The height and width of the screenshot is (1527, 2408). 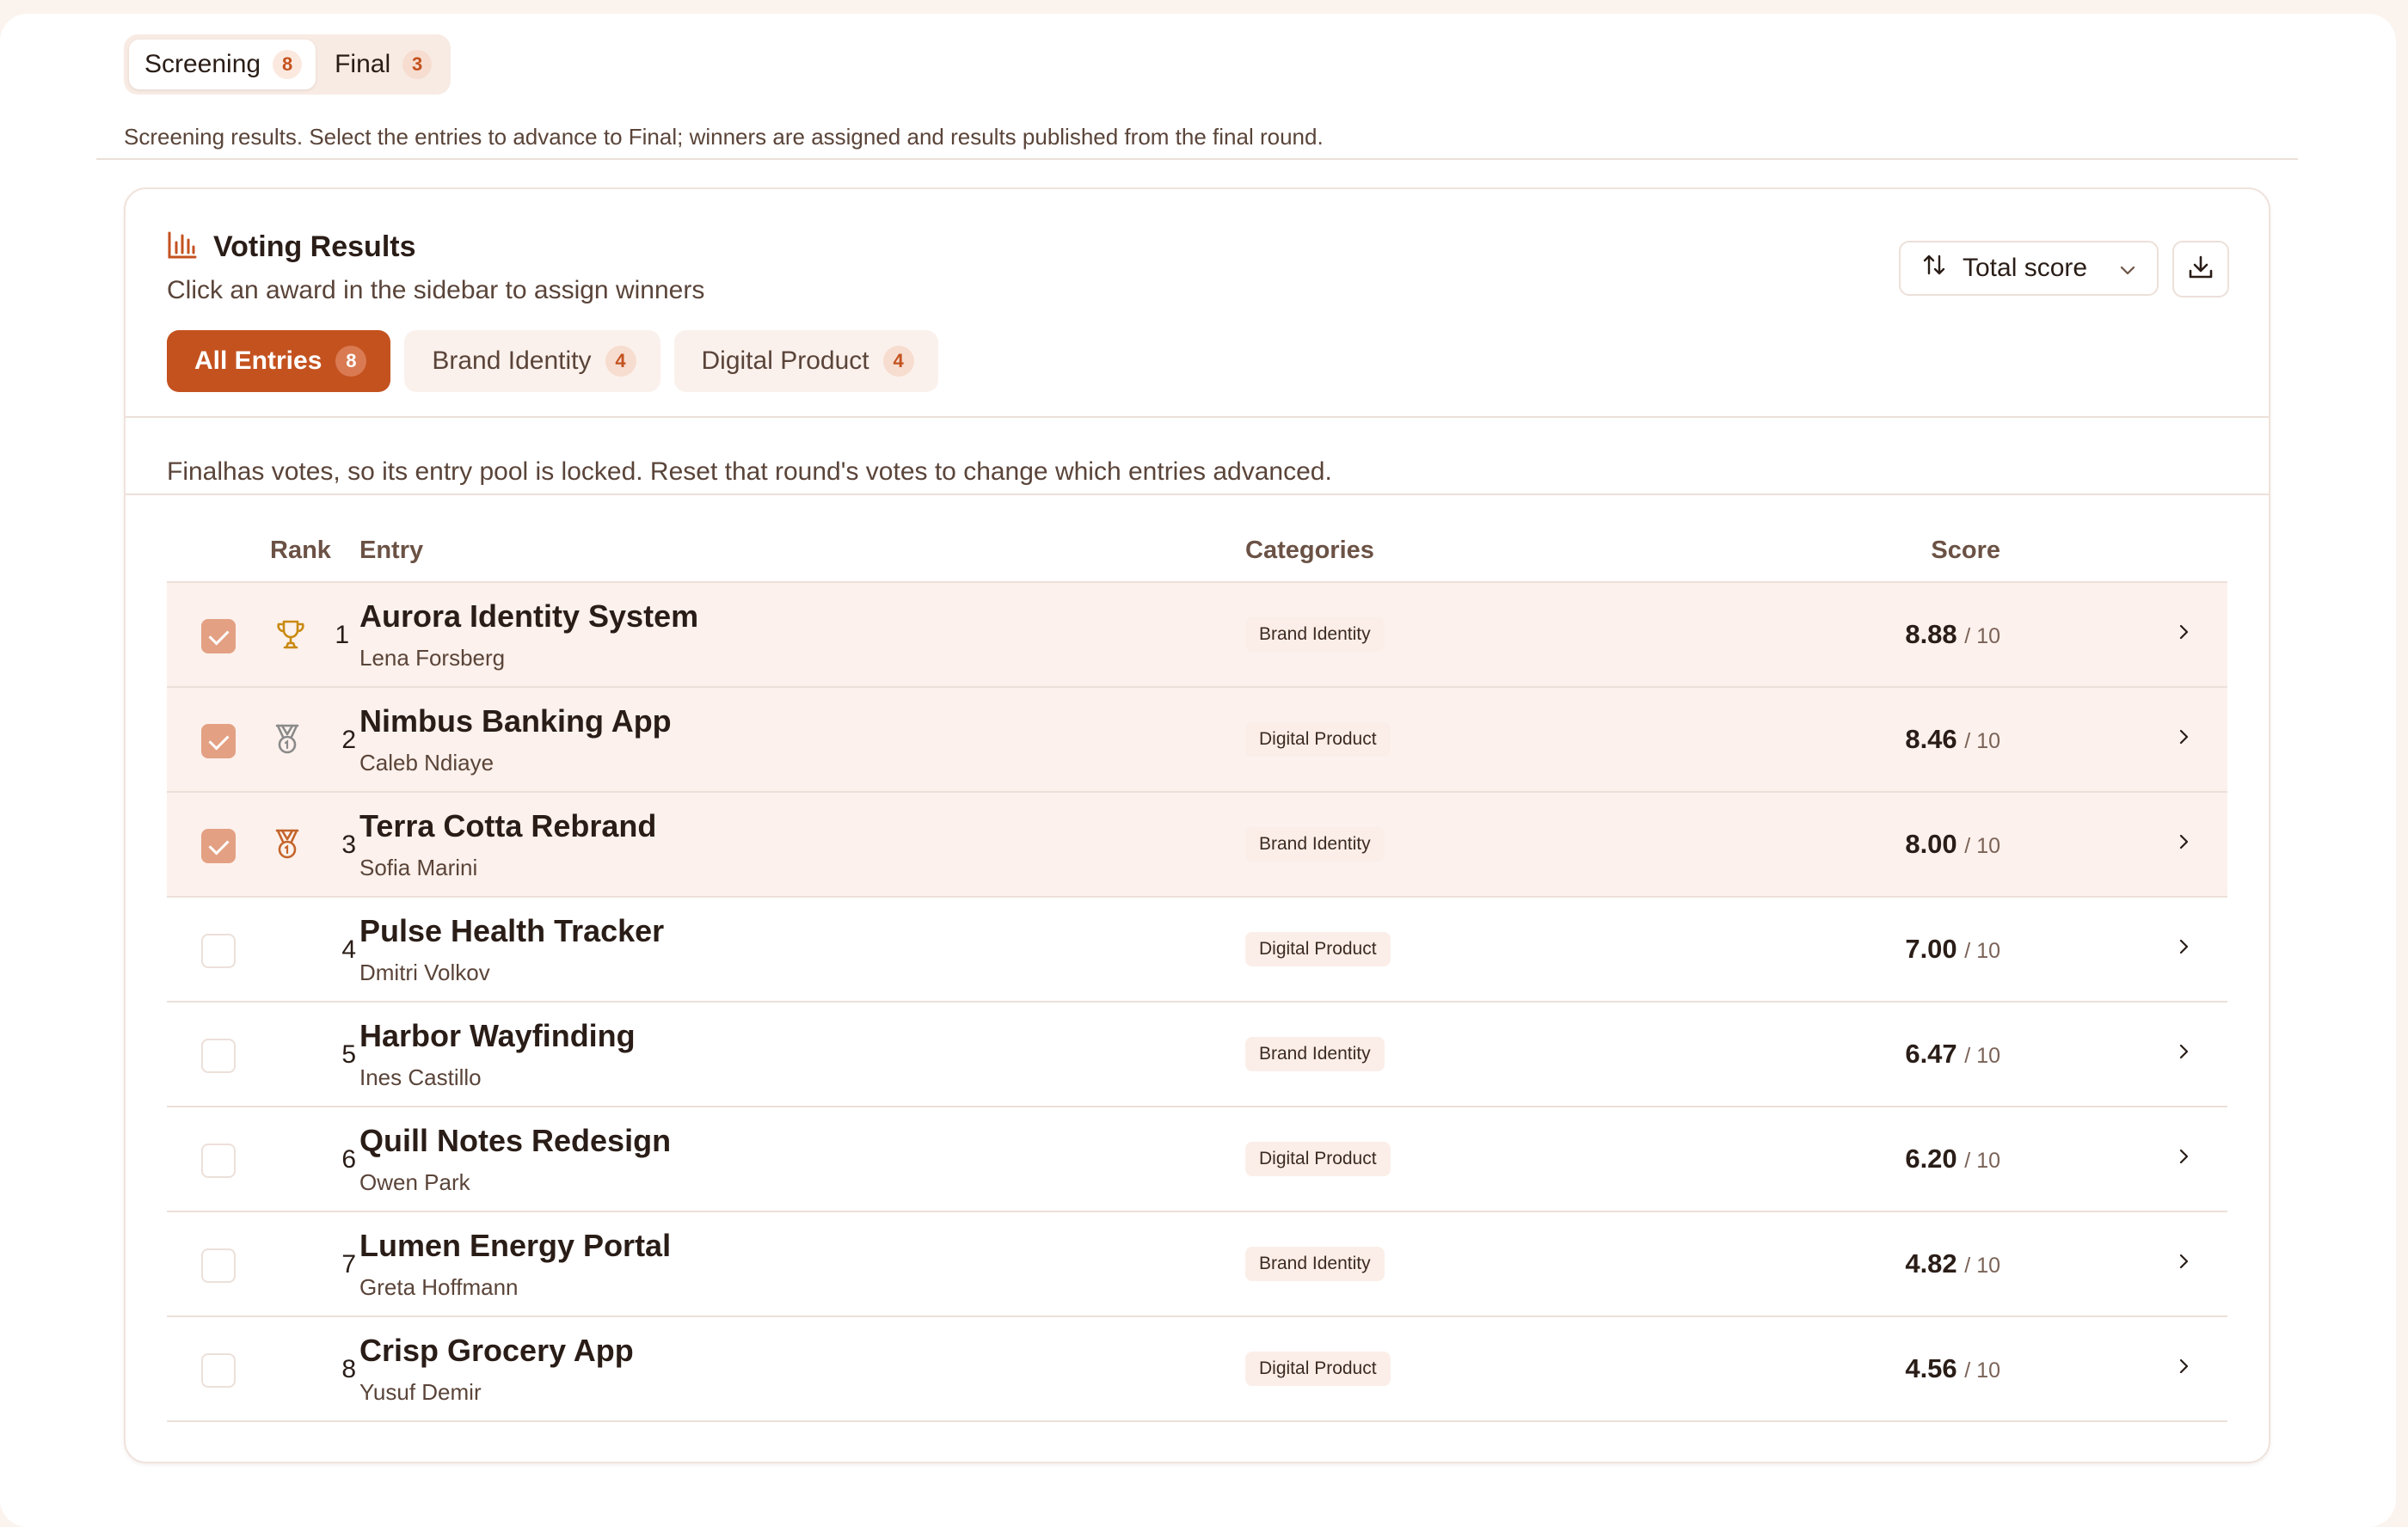 What do you see at coordinates (508, 825) in the screenshot?
I see `entry-title: Terra Cotta Rebrand` at bounding box center [508, 825].